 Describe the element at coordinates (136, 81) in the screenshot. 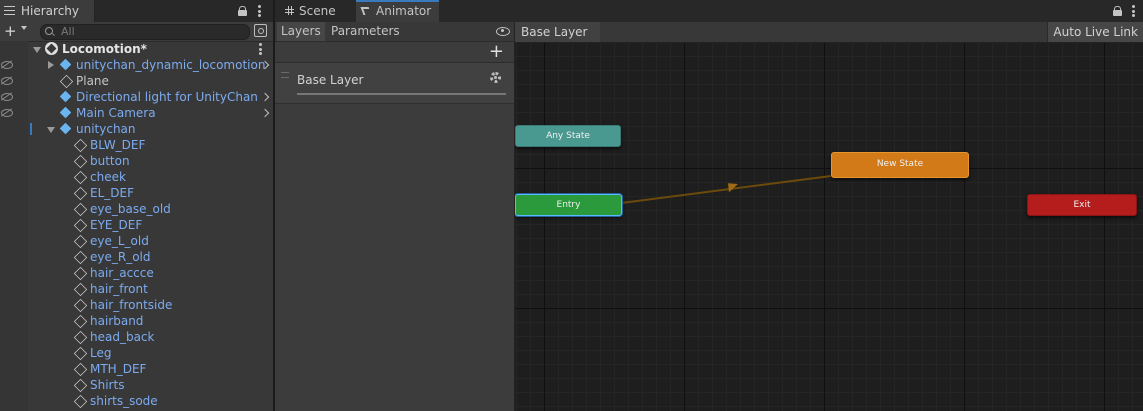

I see `hierarchy-item: Plane` at that location.